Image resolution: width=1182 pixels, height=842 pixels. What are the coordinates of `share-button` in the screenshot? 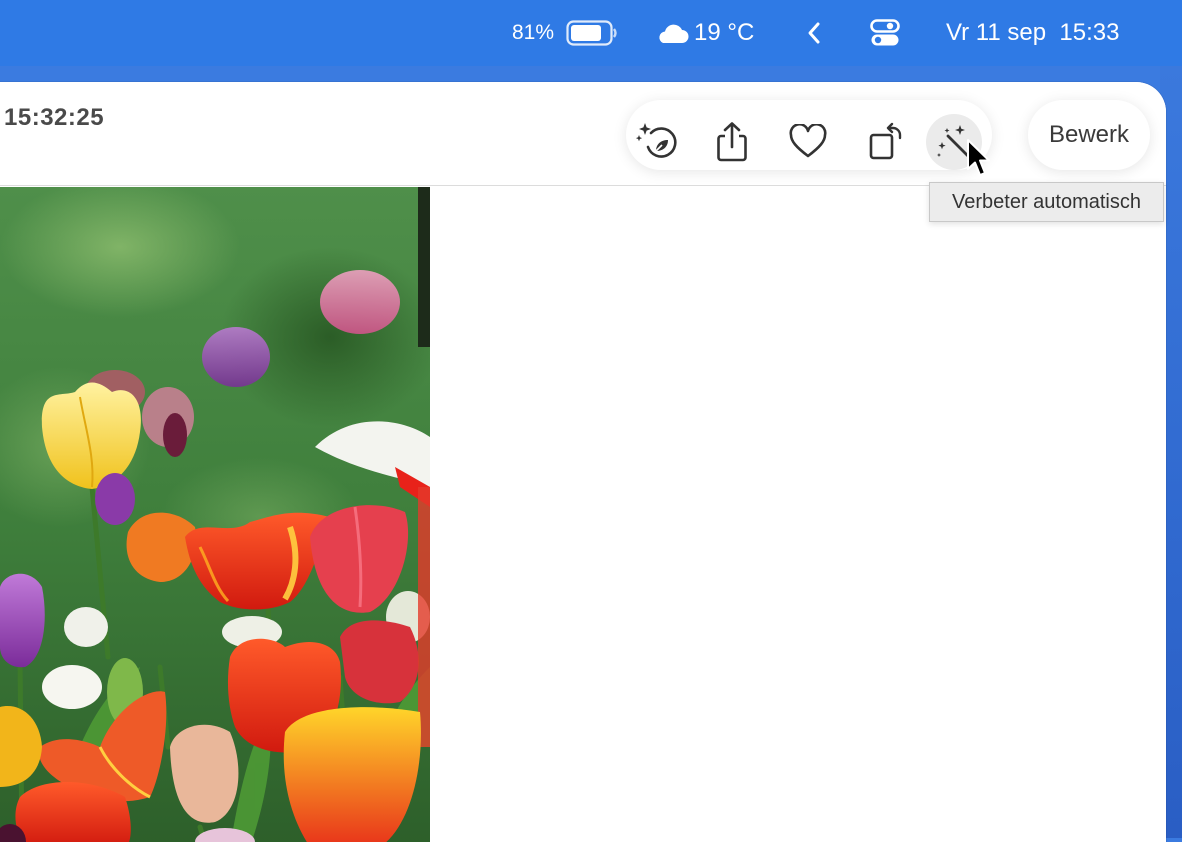 It's located at (732, 142).